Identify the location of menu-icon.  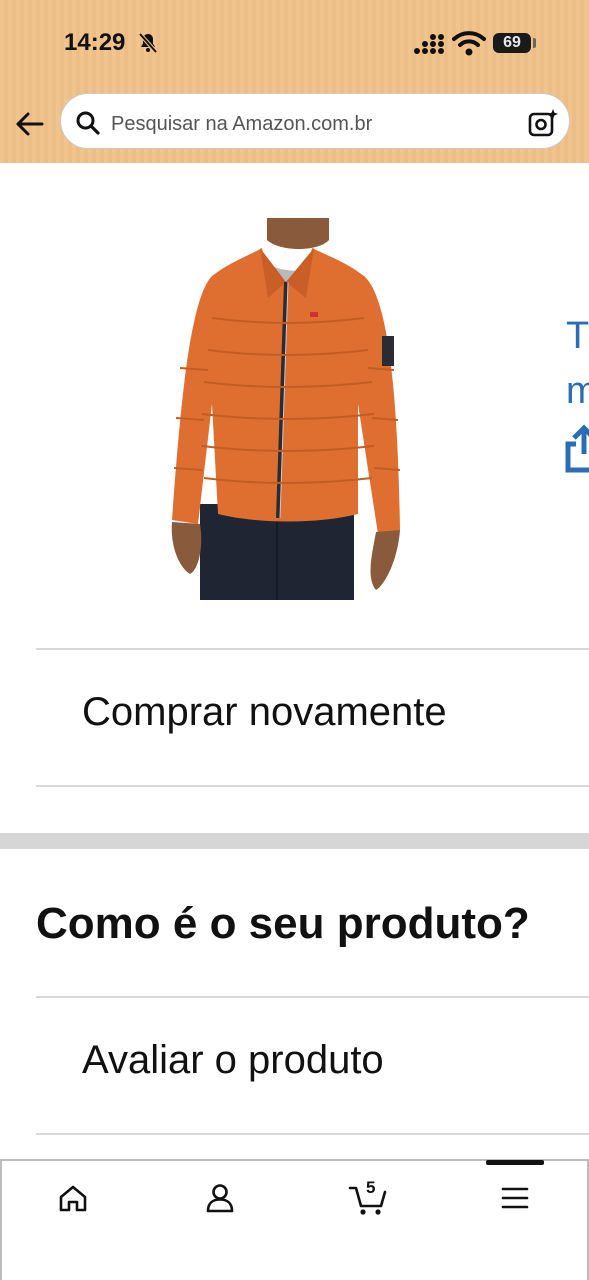
(515, 1198).